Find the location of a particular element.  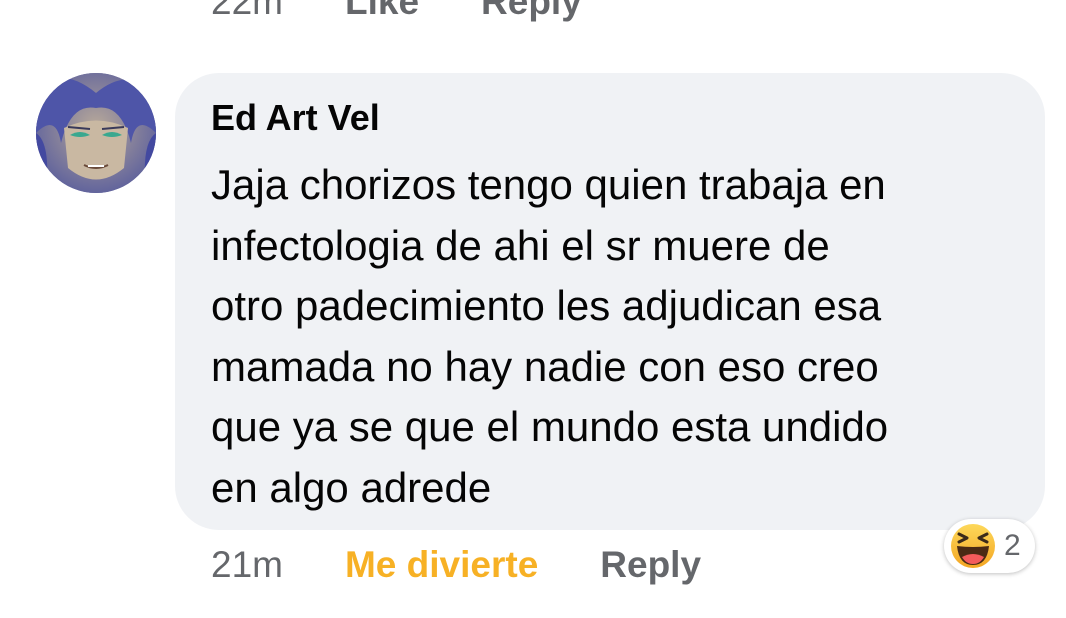

avatar is located at coordinates (96, 133).